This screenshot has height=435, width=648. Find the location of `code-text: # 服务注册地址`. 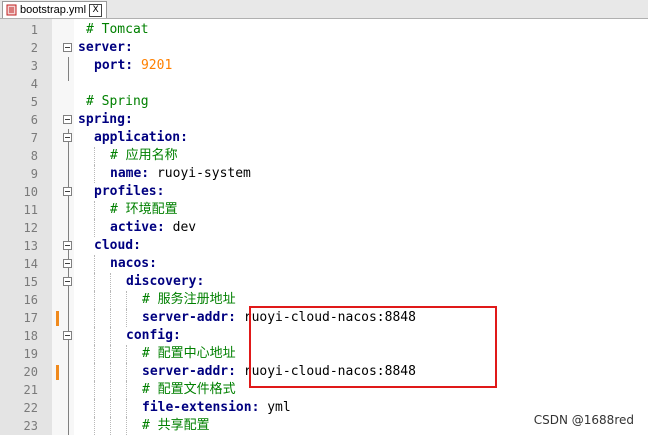

code-text: # 服务注册地址 is located at coordinates (189, 300).